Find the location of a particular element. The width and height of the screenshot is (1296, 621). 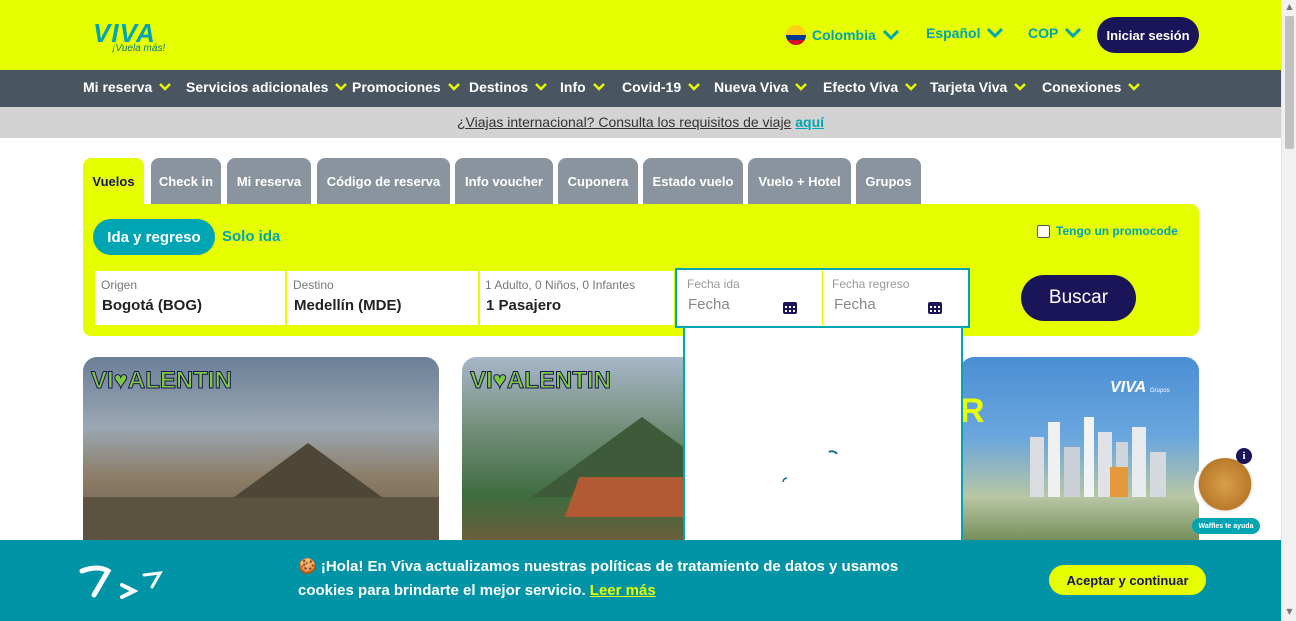

nav-item-label: Promociones is located at coordinates (396, 87).